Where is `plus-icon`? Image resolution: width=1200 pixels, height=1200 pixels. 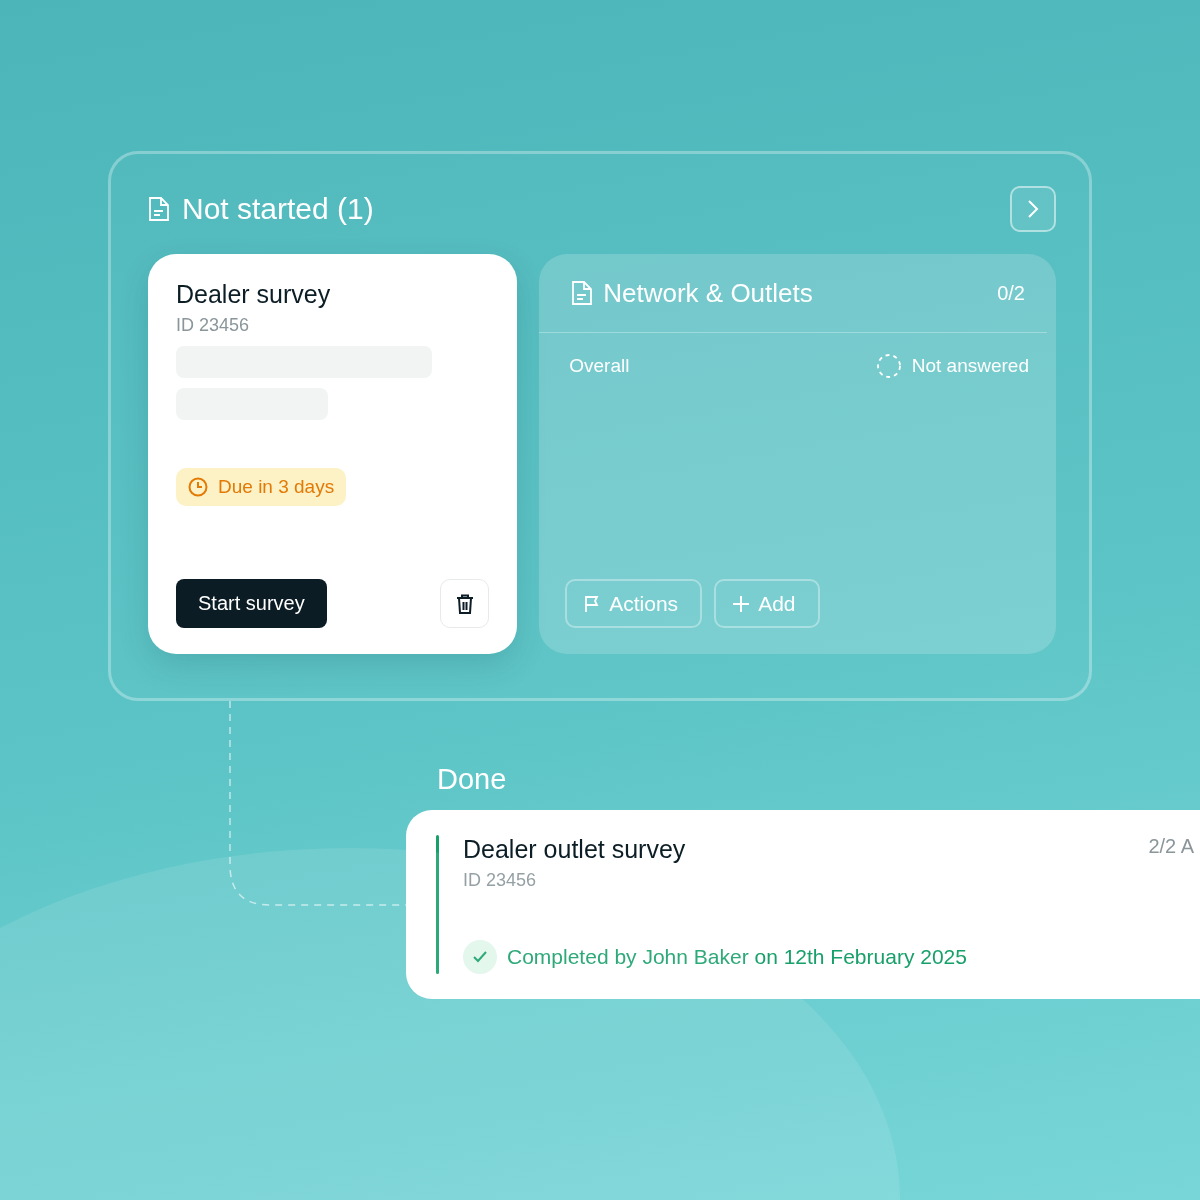 plus-icon is located at coordinates (741, 603).